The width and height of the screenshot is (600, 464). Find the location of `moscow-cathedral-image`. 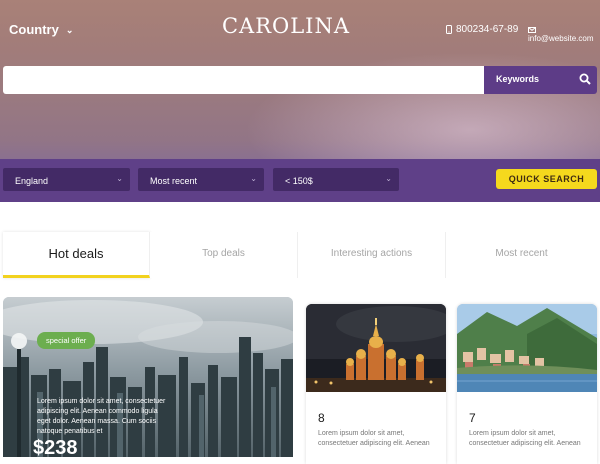

moscow-cathedral-image is located at coordinates (376, 348).